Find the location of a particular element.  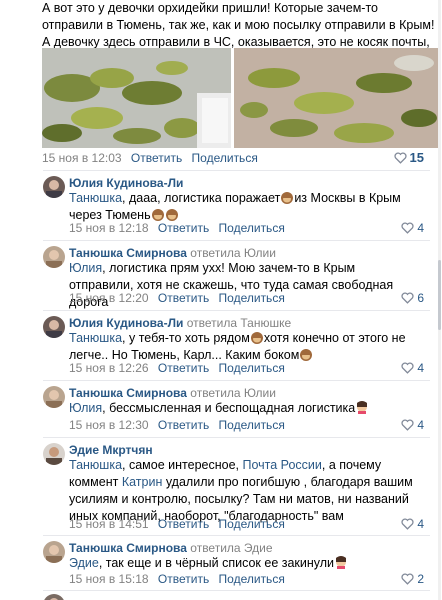

post-reply-button: Ответить is located at coordinates (156, 158).